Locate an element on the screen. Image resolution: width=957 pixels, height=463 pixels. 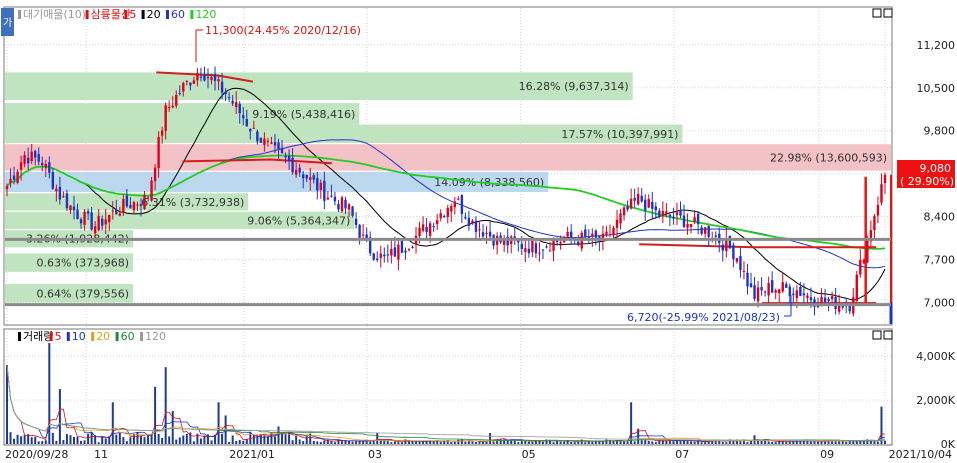
x-tick-label: 03 is located at coordinates (375, 454).